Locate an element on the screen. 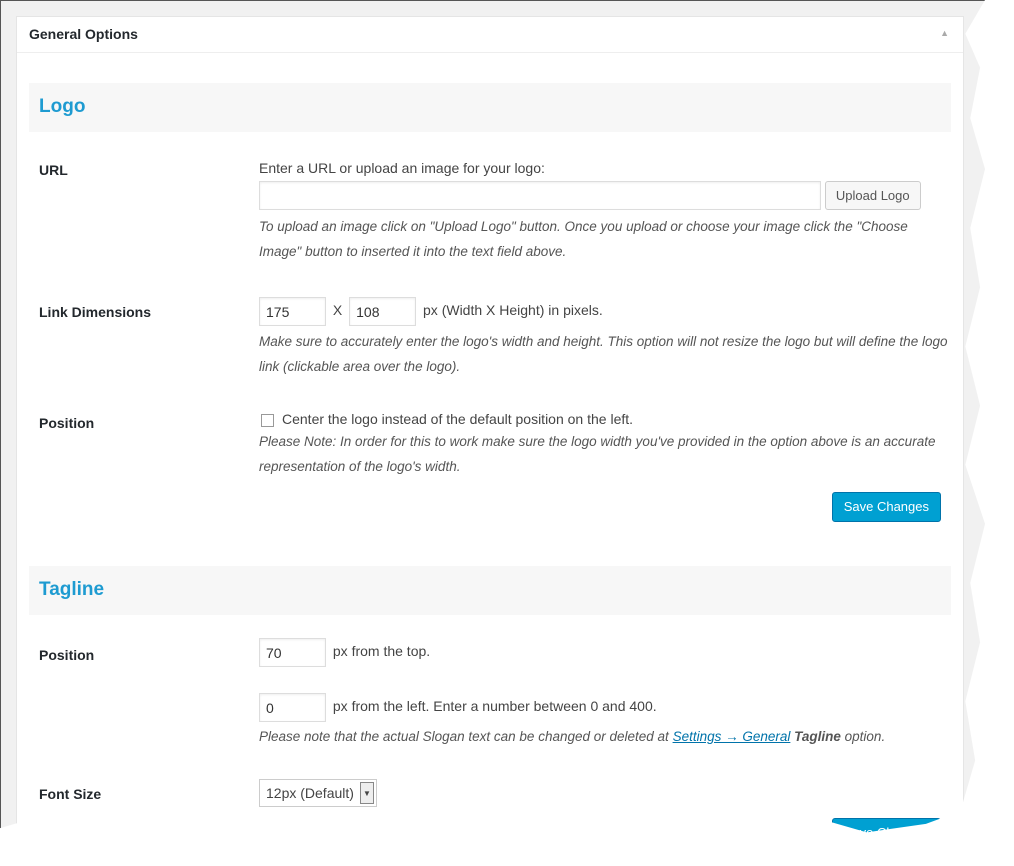 This screenshot has width=1014, height=866. center-logo-checkbox is located at coordinates (267, 420).